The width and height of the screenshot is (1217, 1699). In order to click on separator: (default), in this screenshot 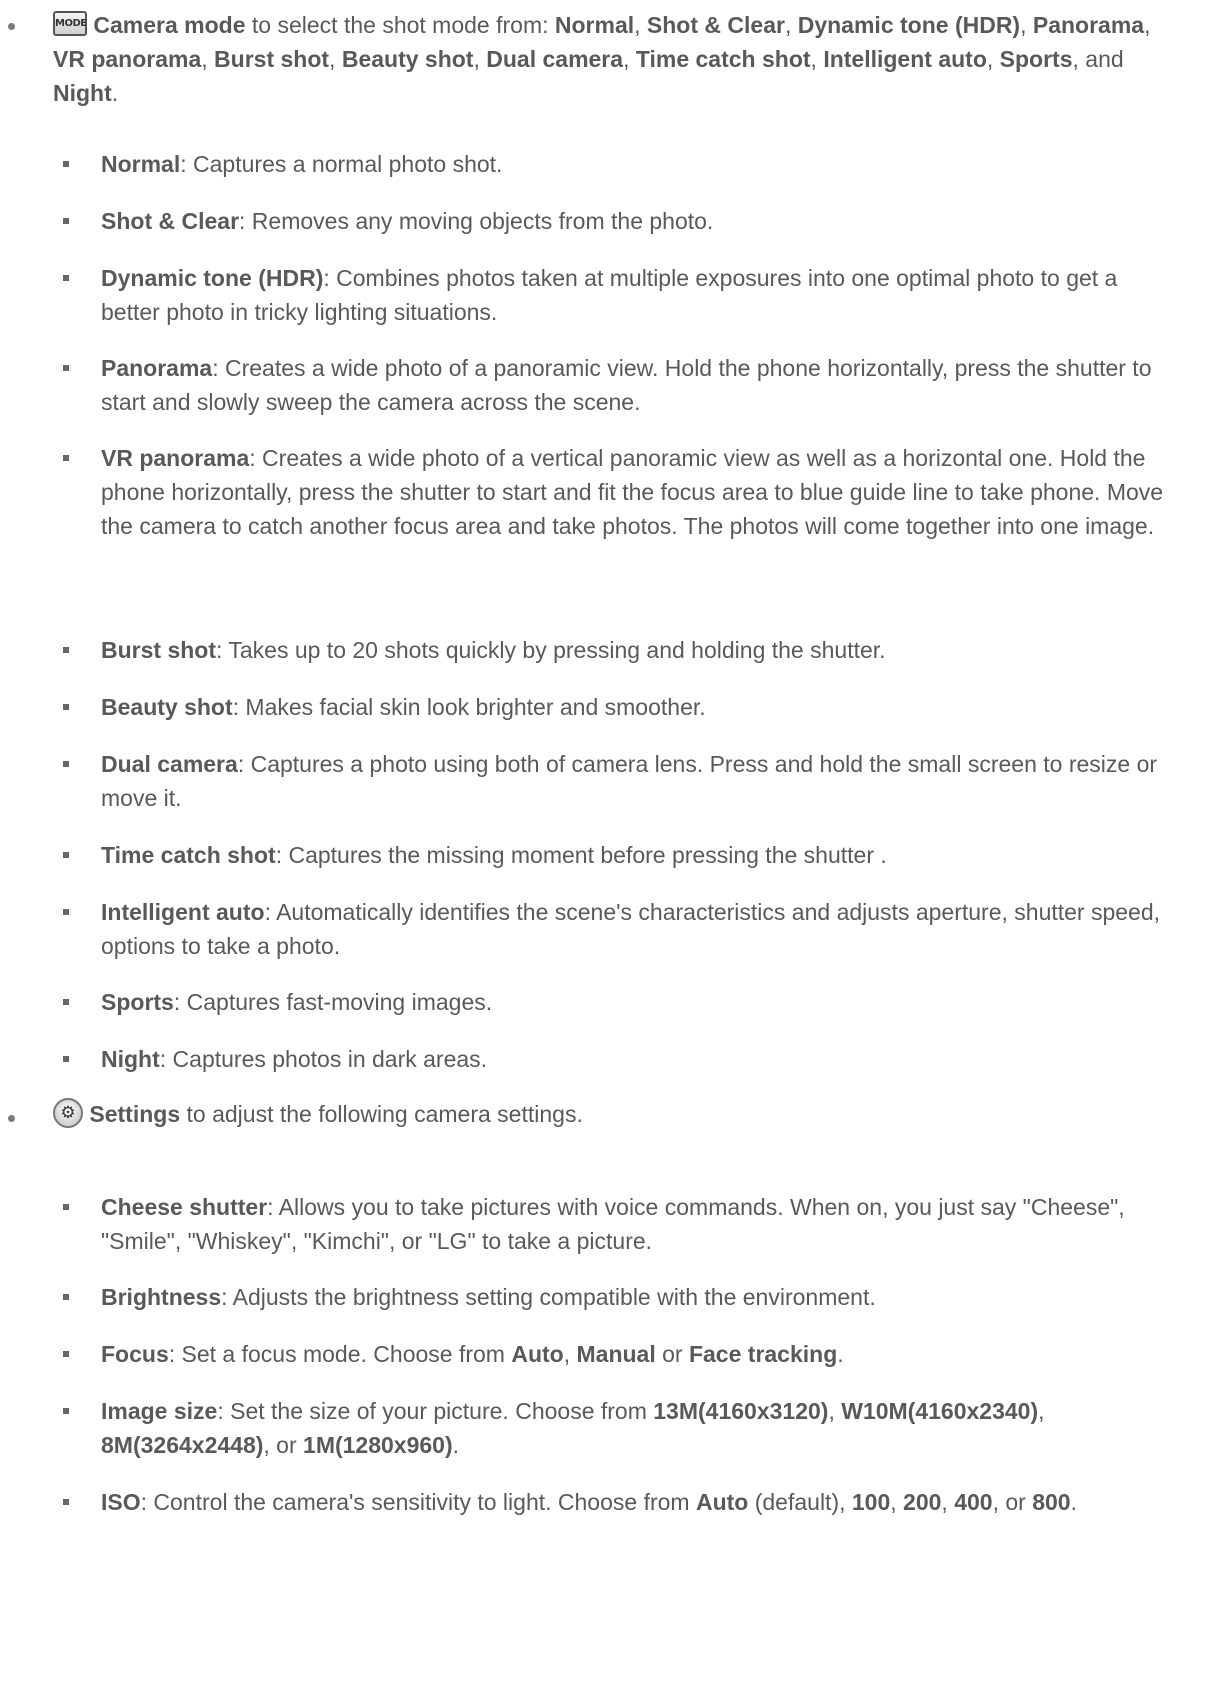, I will do `click(800, 1502)`.